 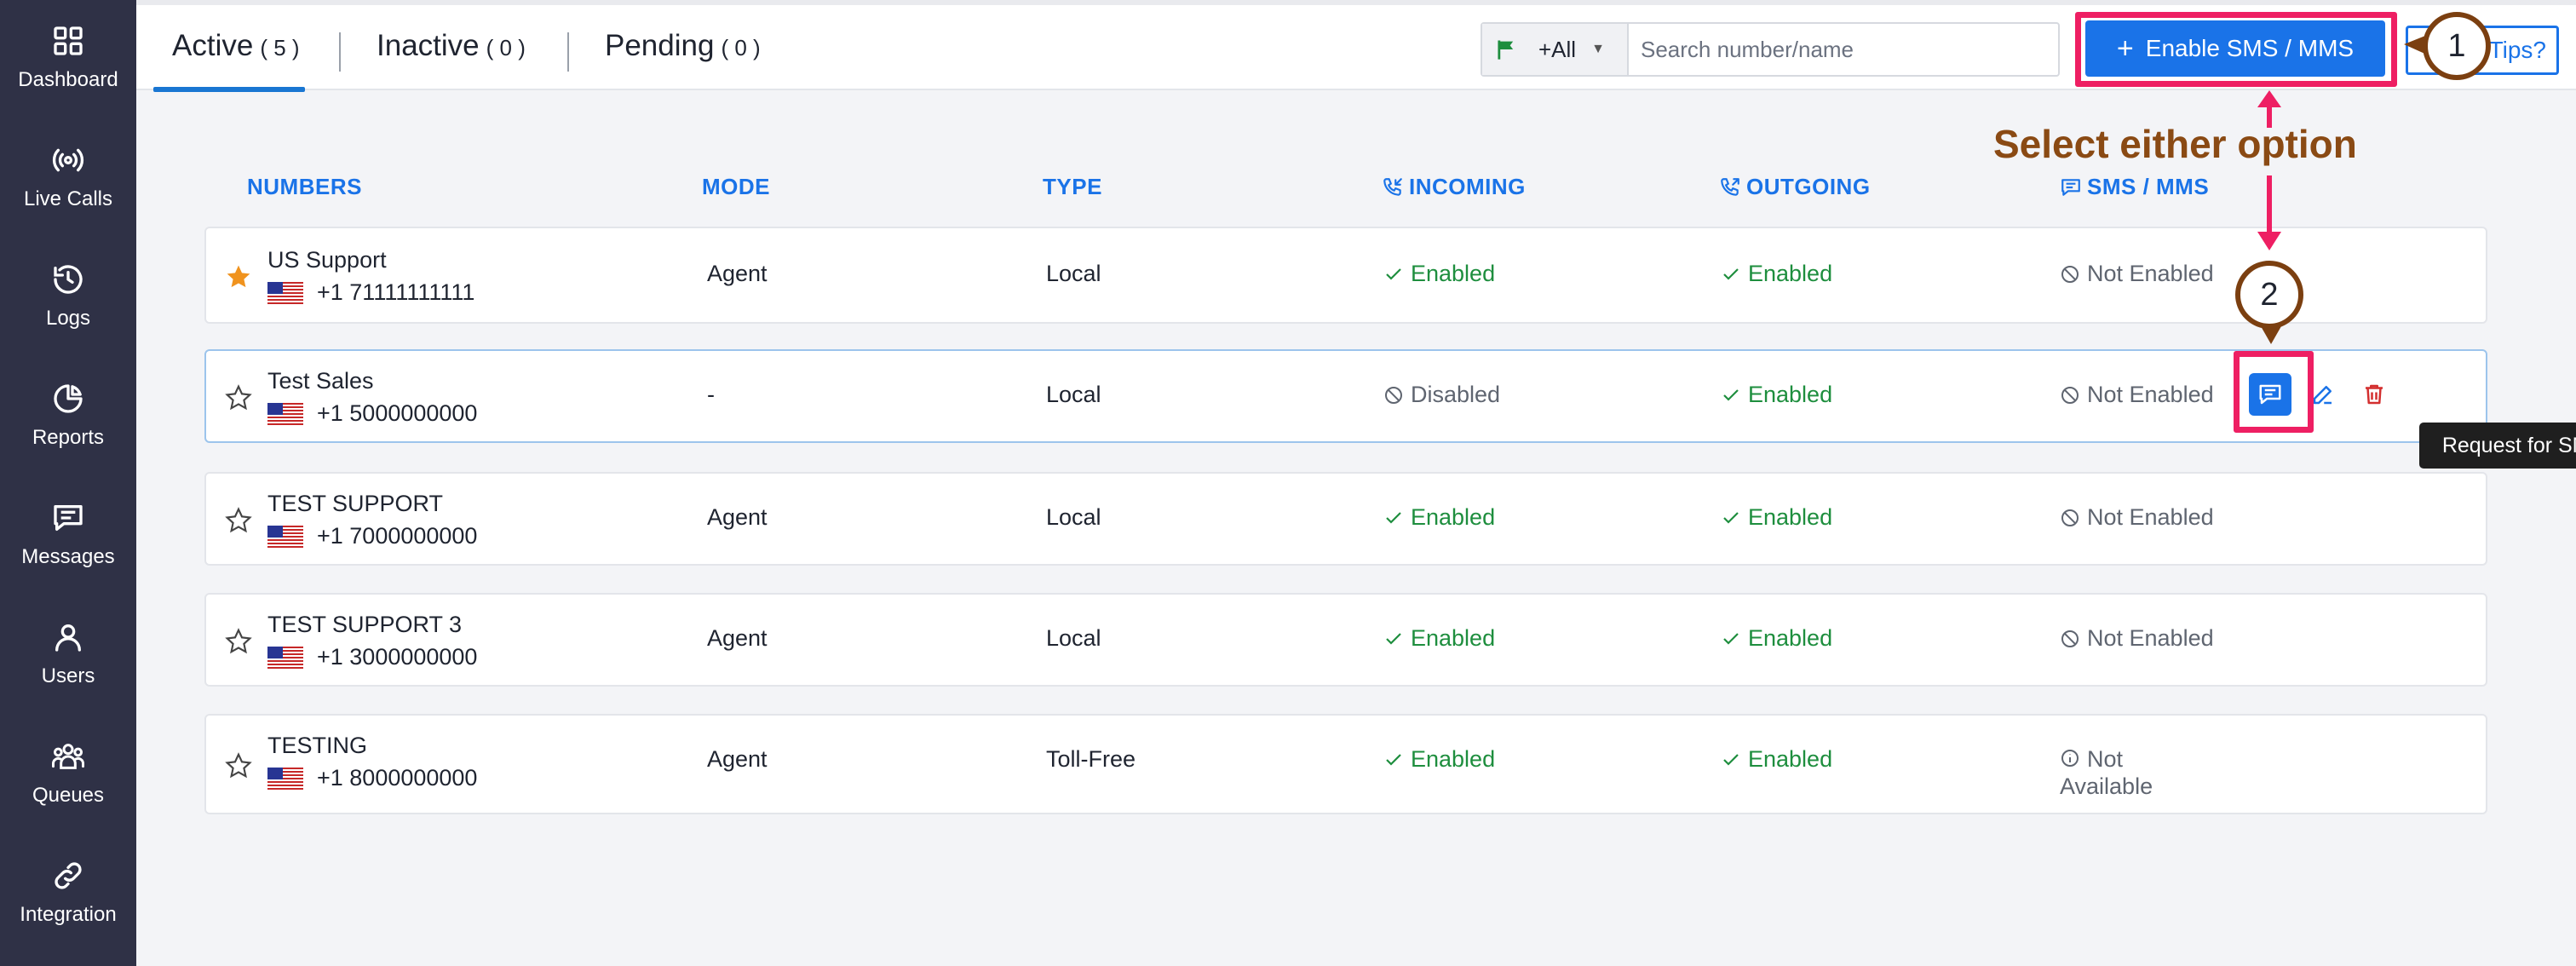 I want to click on callout-1: 1, so click(x=2457, y=46).